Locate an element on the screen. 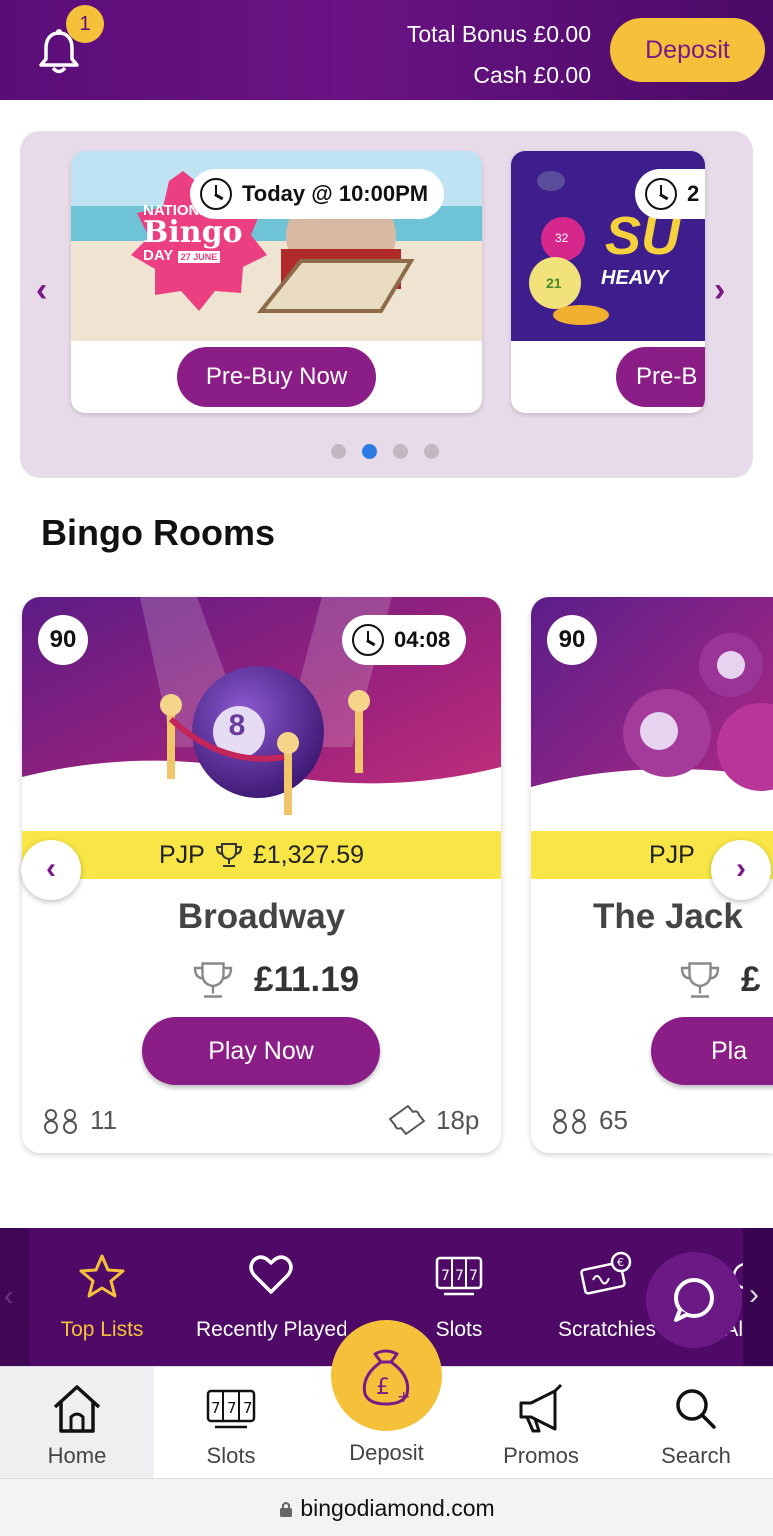 This screenshot has height=1536, width=773. category-label: Recently Played is located at coordinates (271, 1329).